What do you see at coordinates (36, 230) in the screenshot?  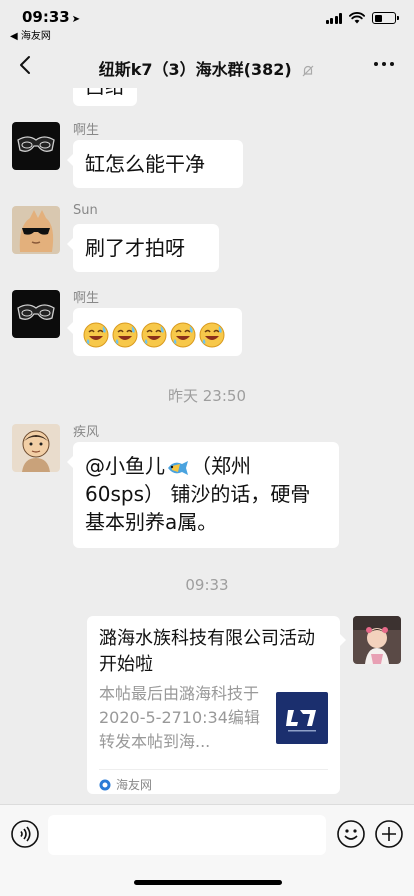 I see `avatar-sun` at bounding box center [36, 230].